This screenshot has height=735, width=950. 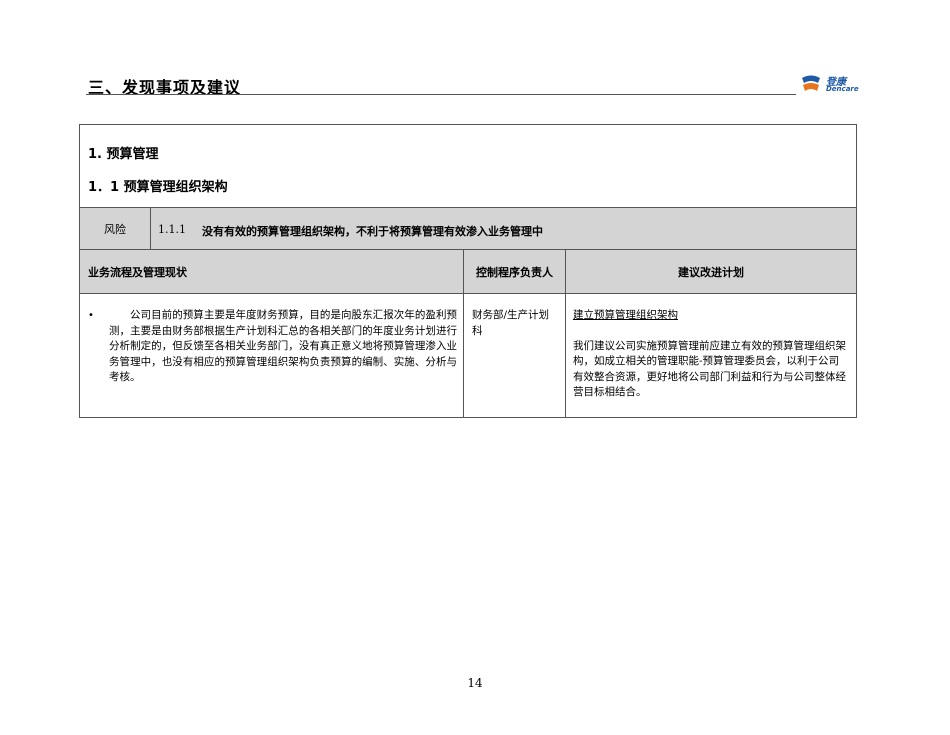 I want to click on page-number: 14, so click(x=475, y=683).